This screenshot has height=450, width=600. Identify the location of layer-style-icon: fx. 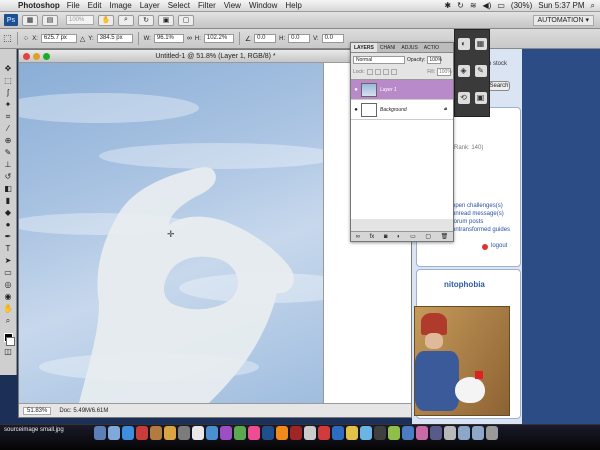
(372, 237).